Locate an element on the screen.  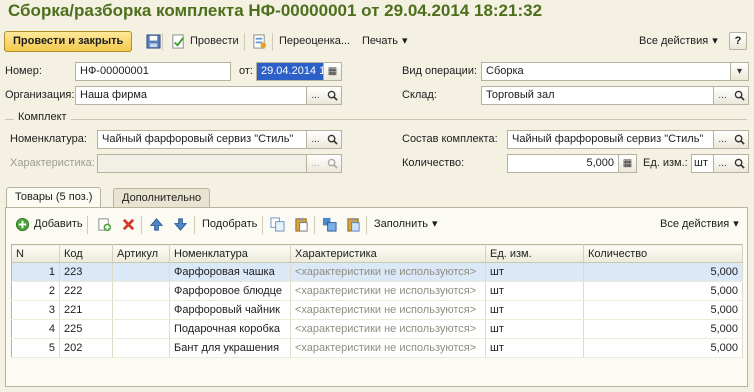
composition-label: Состав комплекта: is located at coordinates (450, 139).